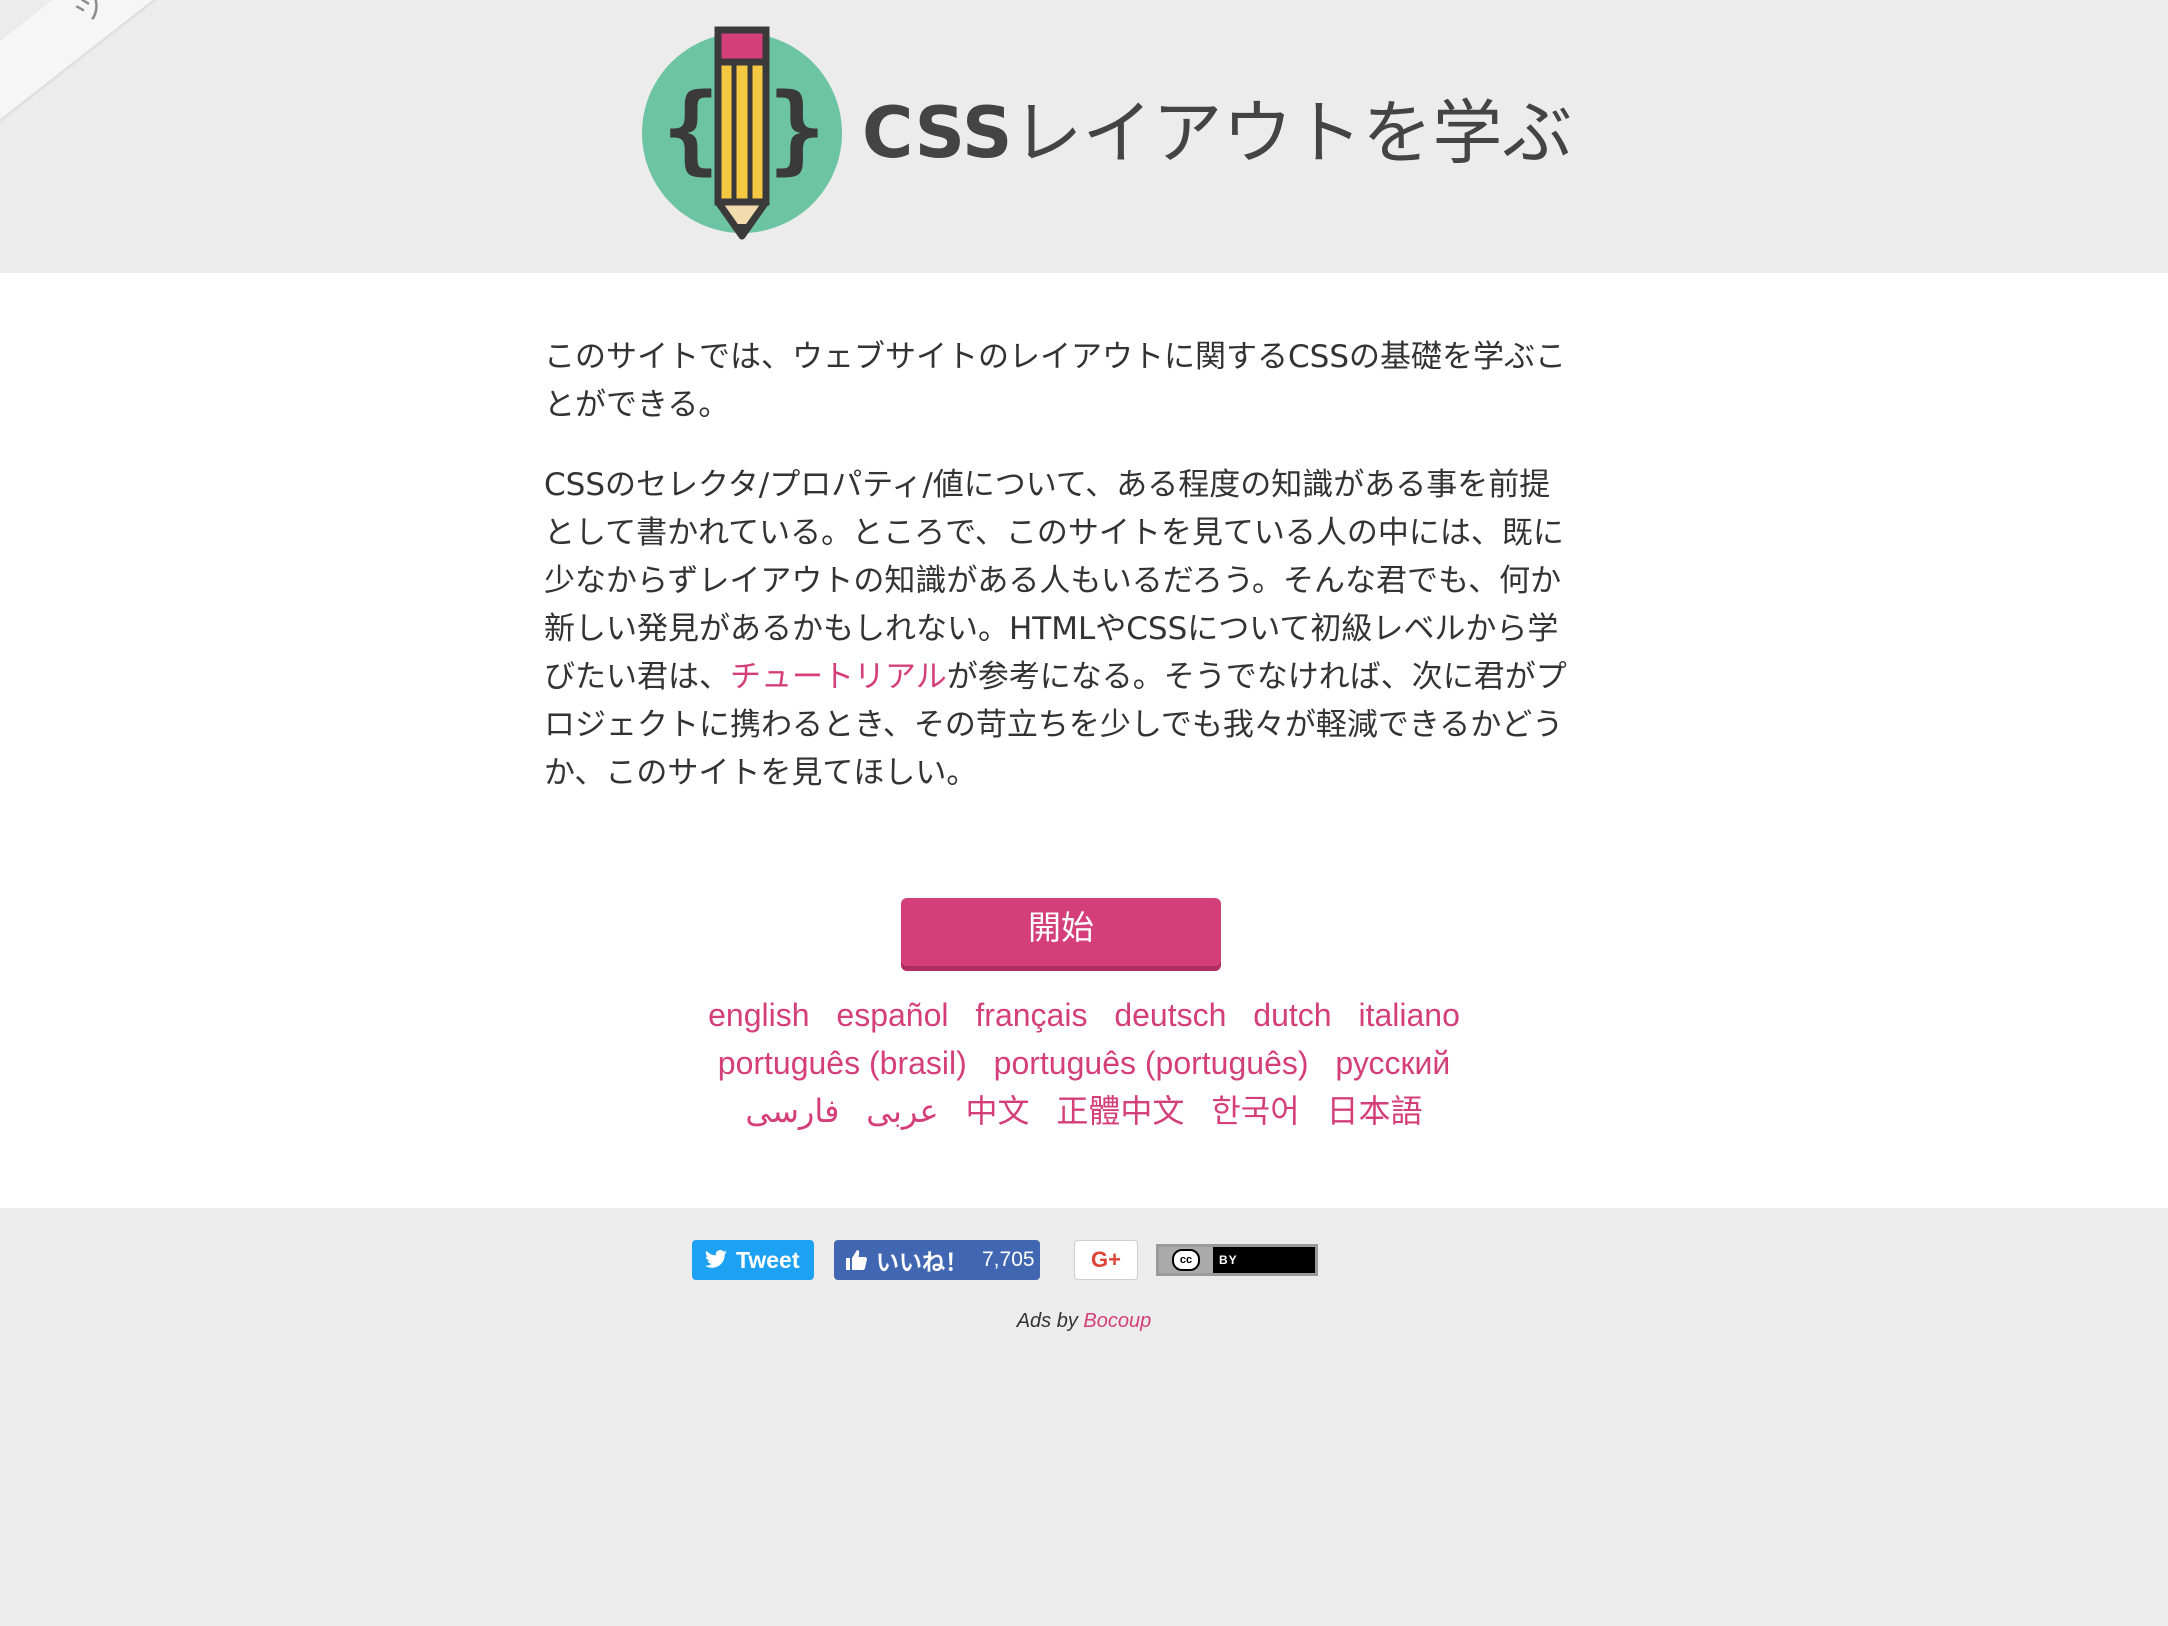 This screenshot has height=1626, width=2168. Describe the element at coordinates (856, 1260) in the screenshot. I see `thumbs-up-icon` at that location.